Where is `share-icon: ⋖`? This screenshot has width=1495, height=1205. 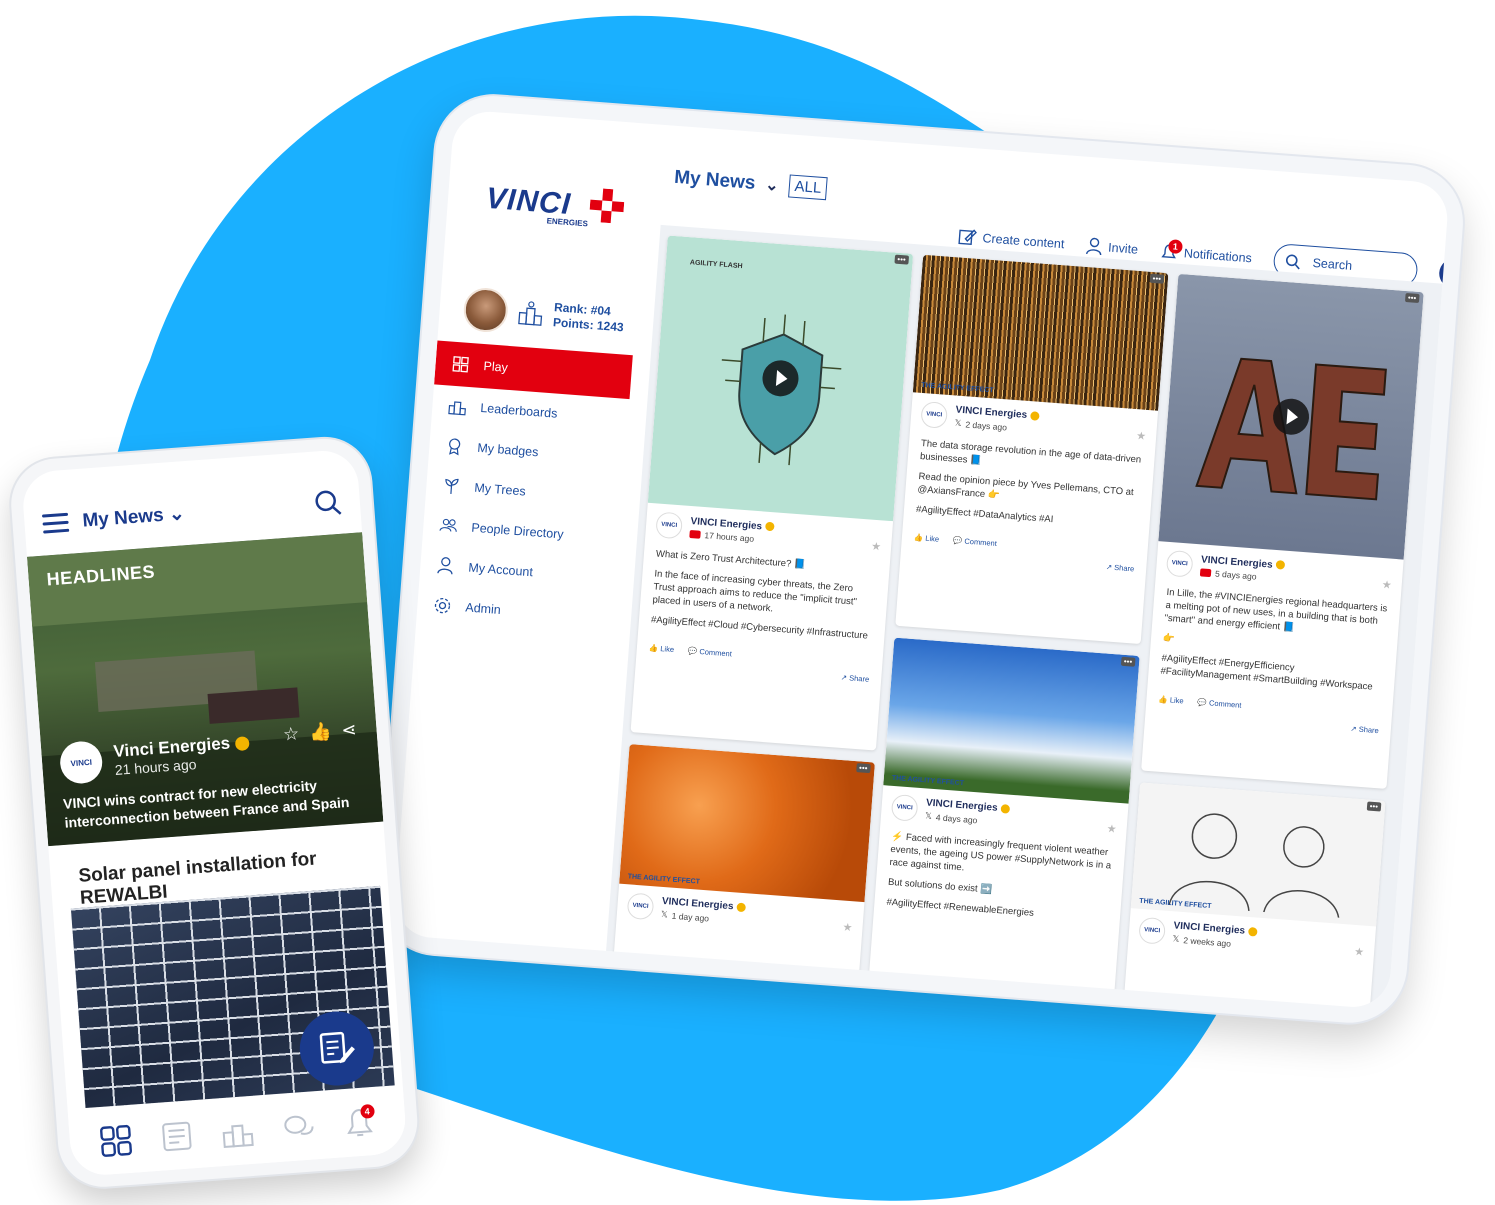
share-icon: ⋖ is located at coordinates (349, 730).